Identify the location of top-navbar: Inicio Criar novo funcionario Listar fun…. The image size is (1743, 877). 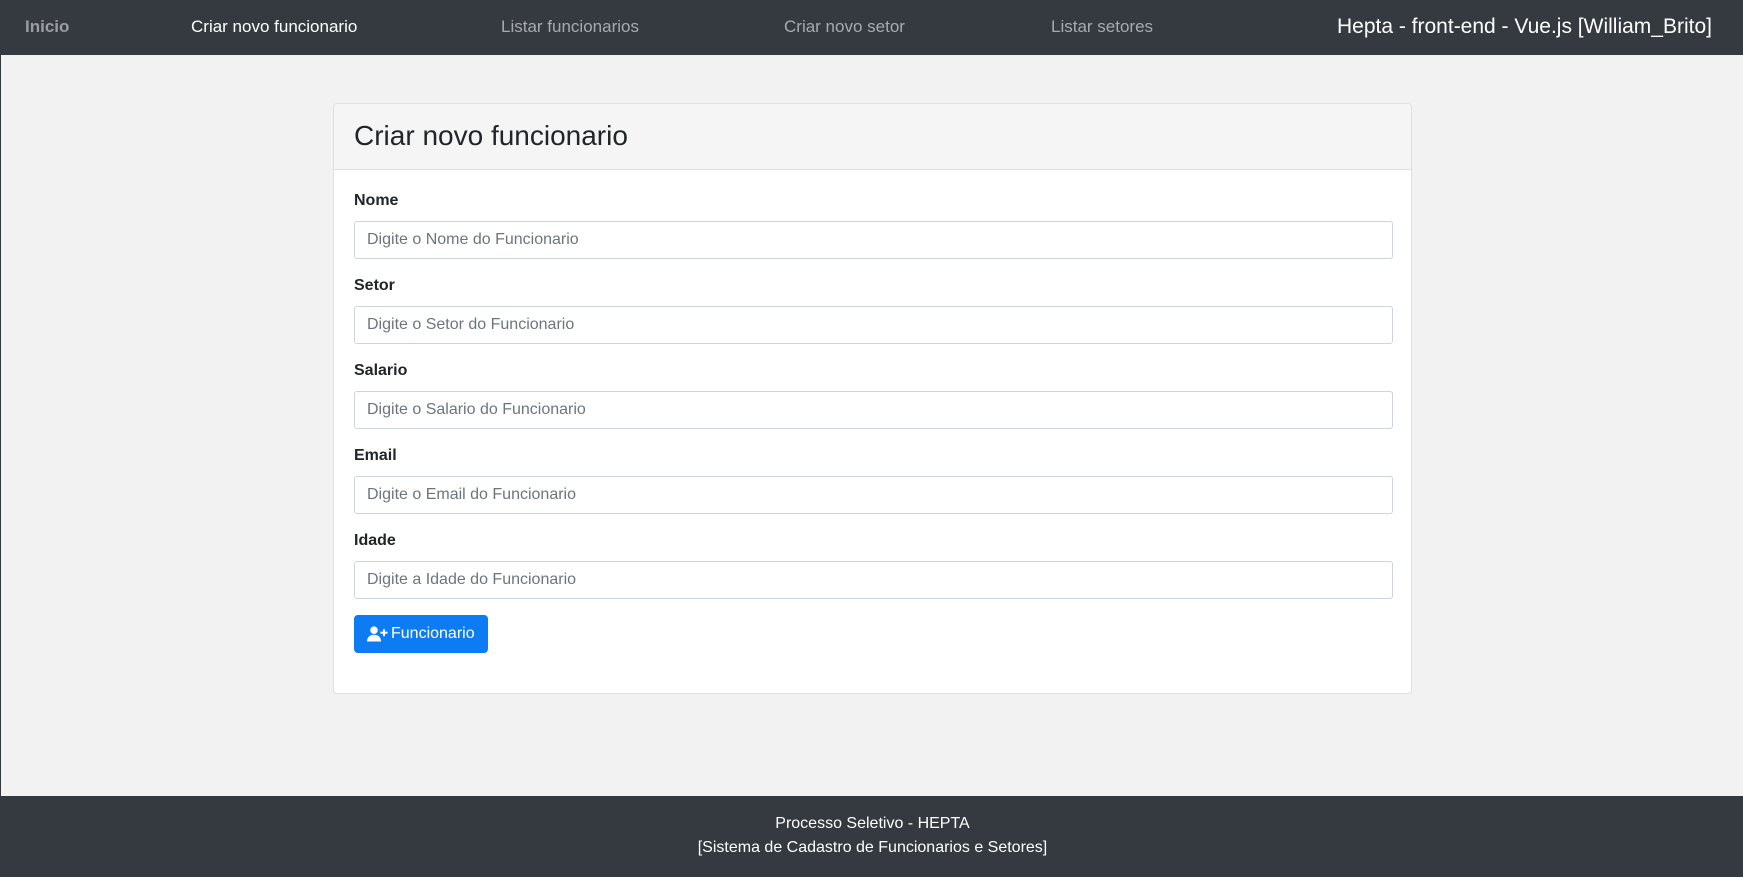
(872, 27).